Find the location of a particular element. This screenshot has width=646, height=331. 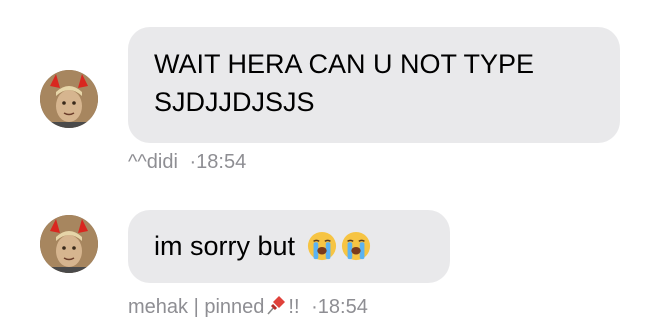

message-meta: ^^didi ·18:54 is located at coordinates (187, 162).